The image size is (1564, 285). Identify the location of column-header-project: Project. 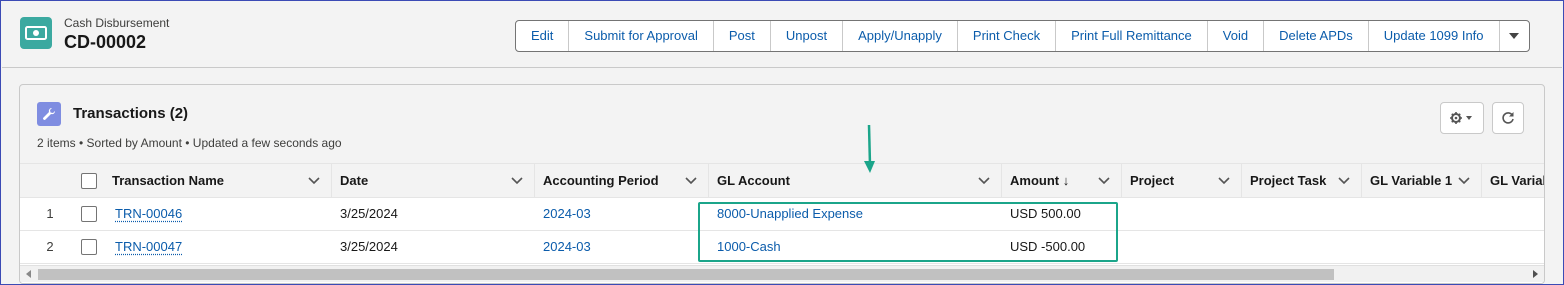
(1181, 181).